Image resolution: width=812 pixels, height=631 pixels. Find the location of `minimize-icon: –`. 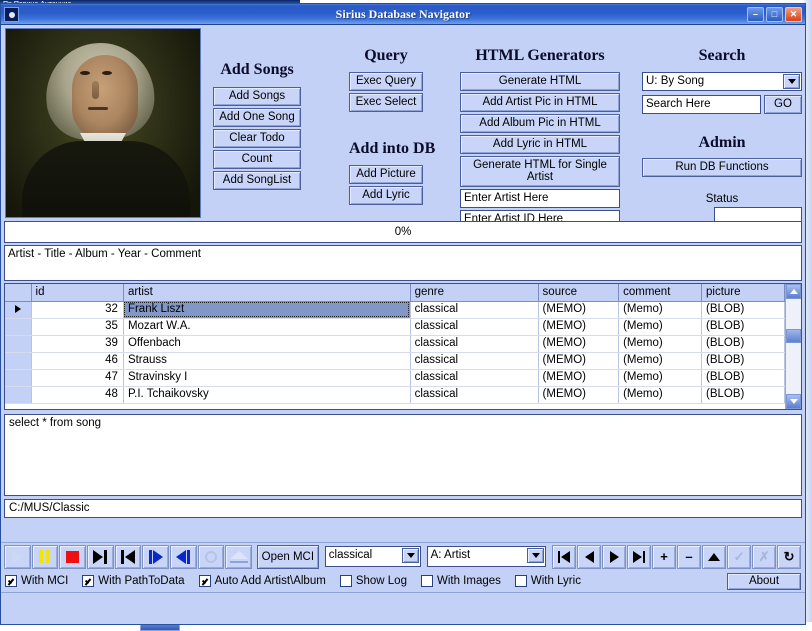

minimize-icon: – is located at coordinates (755, 14).